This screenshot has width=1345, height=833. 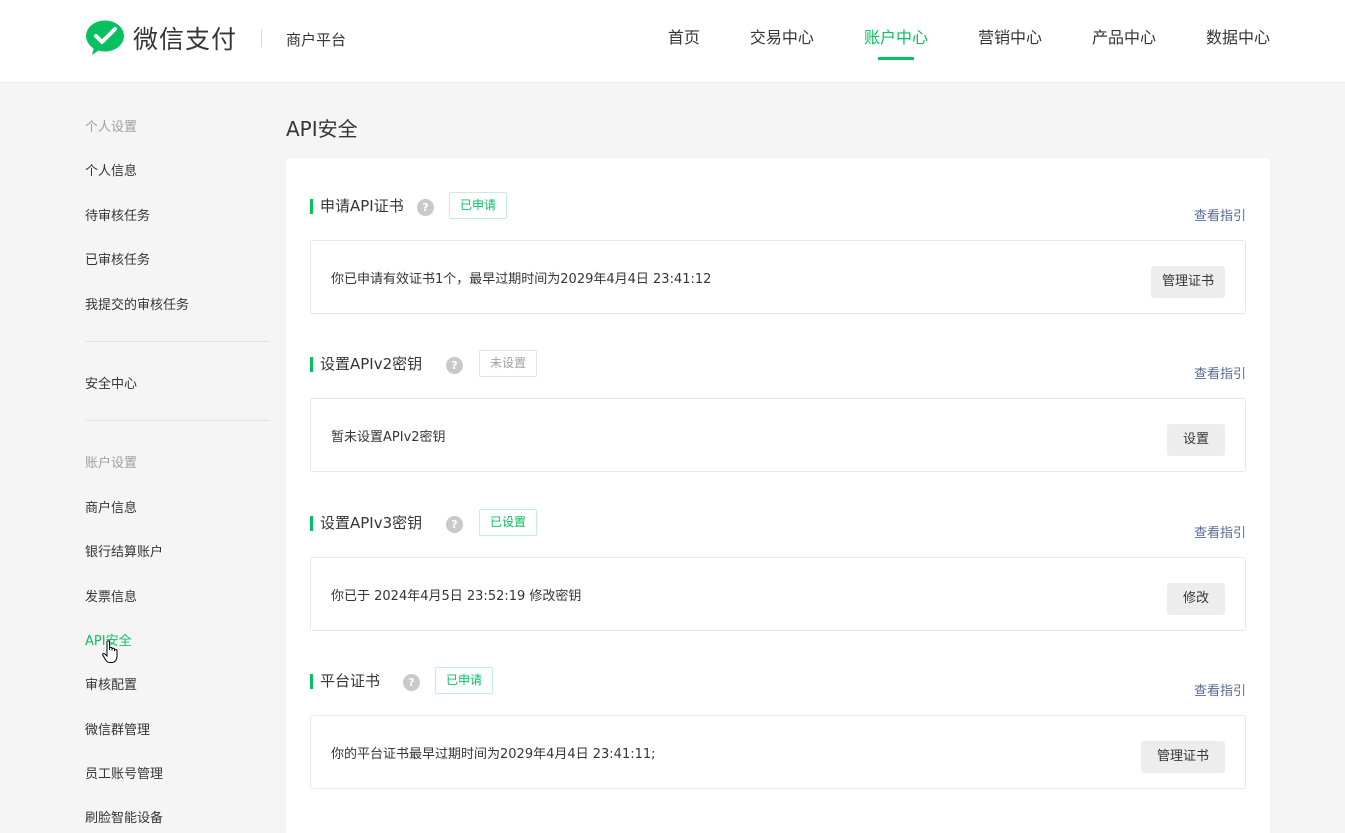 What do you see at coordinates (1195, 440) in the screenshot?
I see `set-key-button: 设置` at bounding box center [1195, 440].